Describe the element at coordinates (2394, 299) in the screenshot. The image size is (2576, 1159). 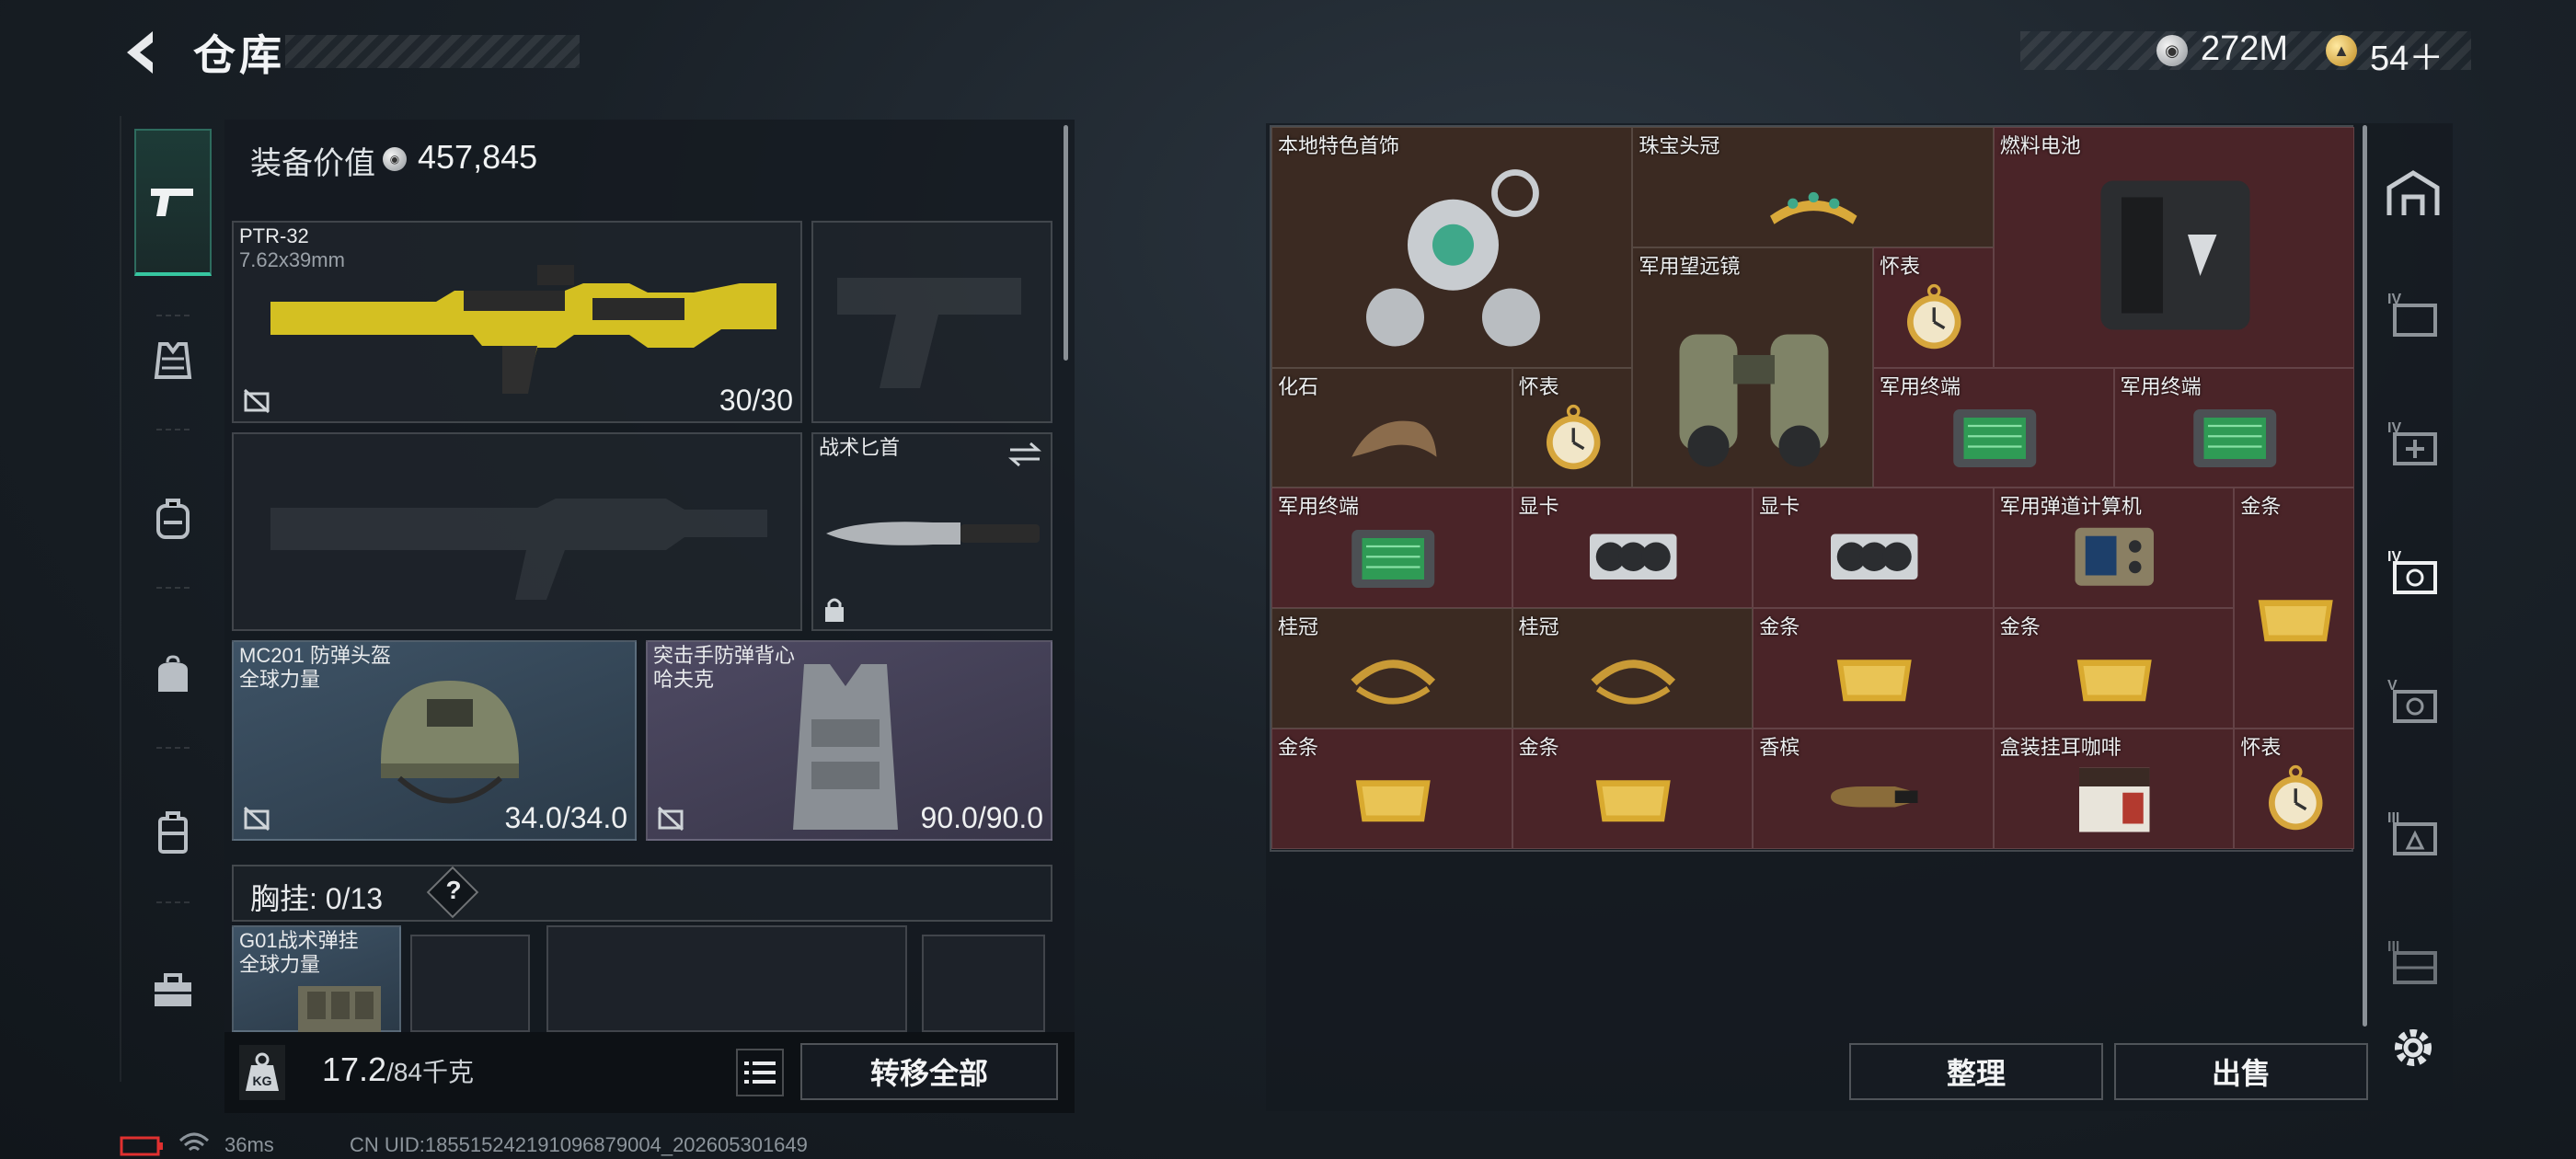
I see `svg-text: IV` at that location.